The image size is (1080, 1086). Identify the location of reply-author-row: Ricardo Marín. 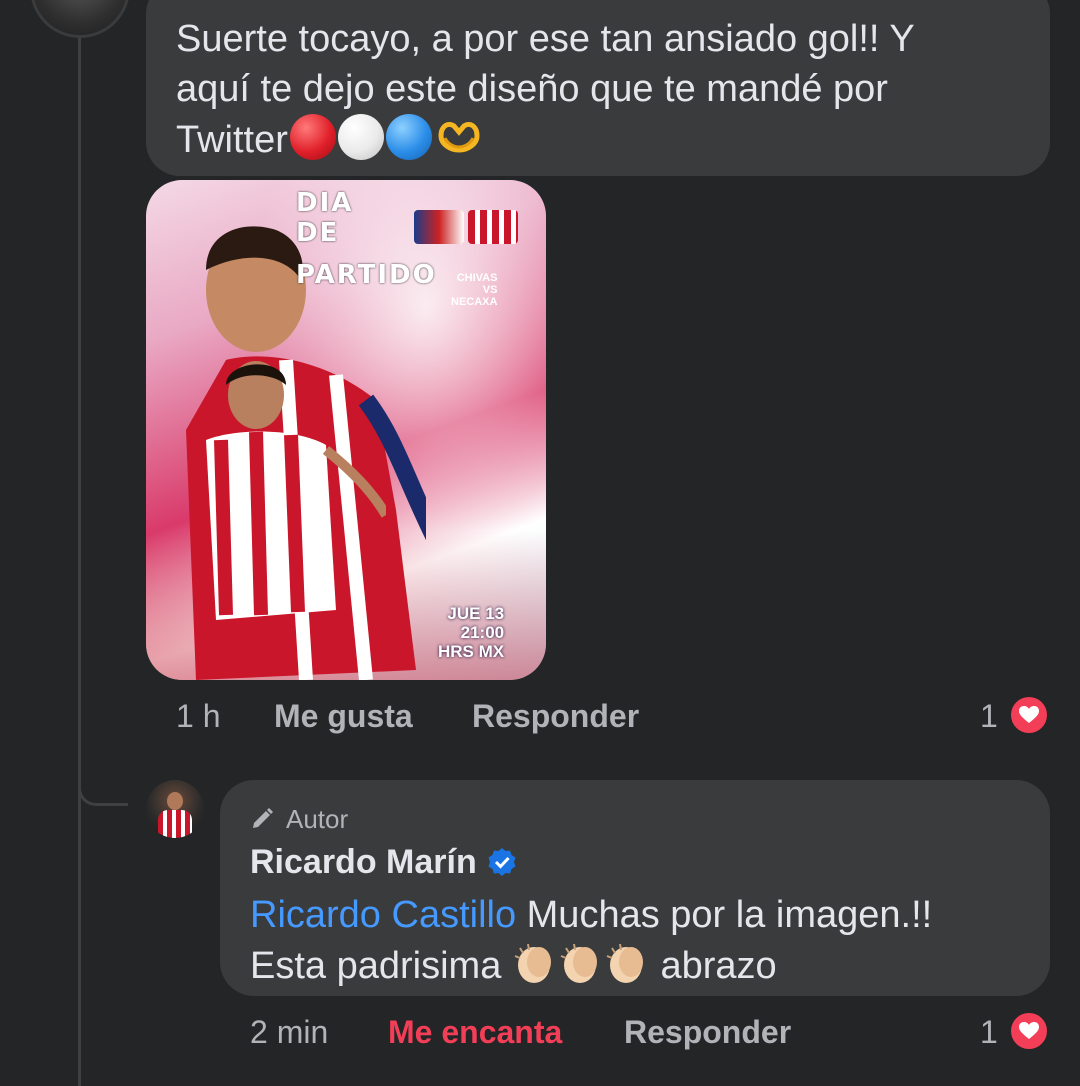
(635, 862).